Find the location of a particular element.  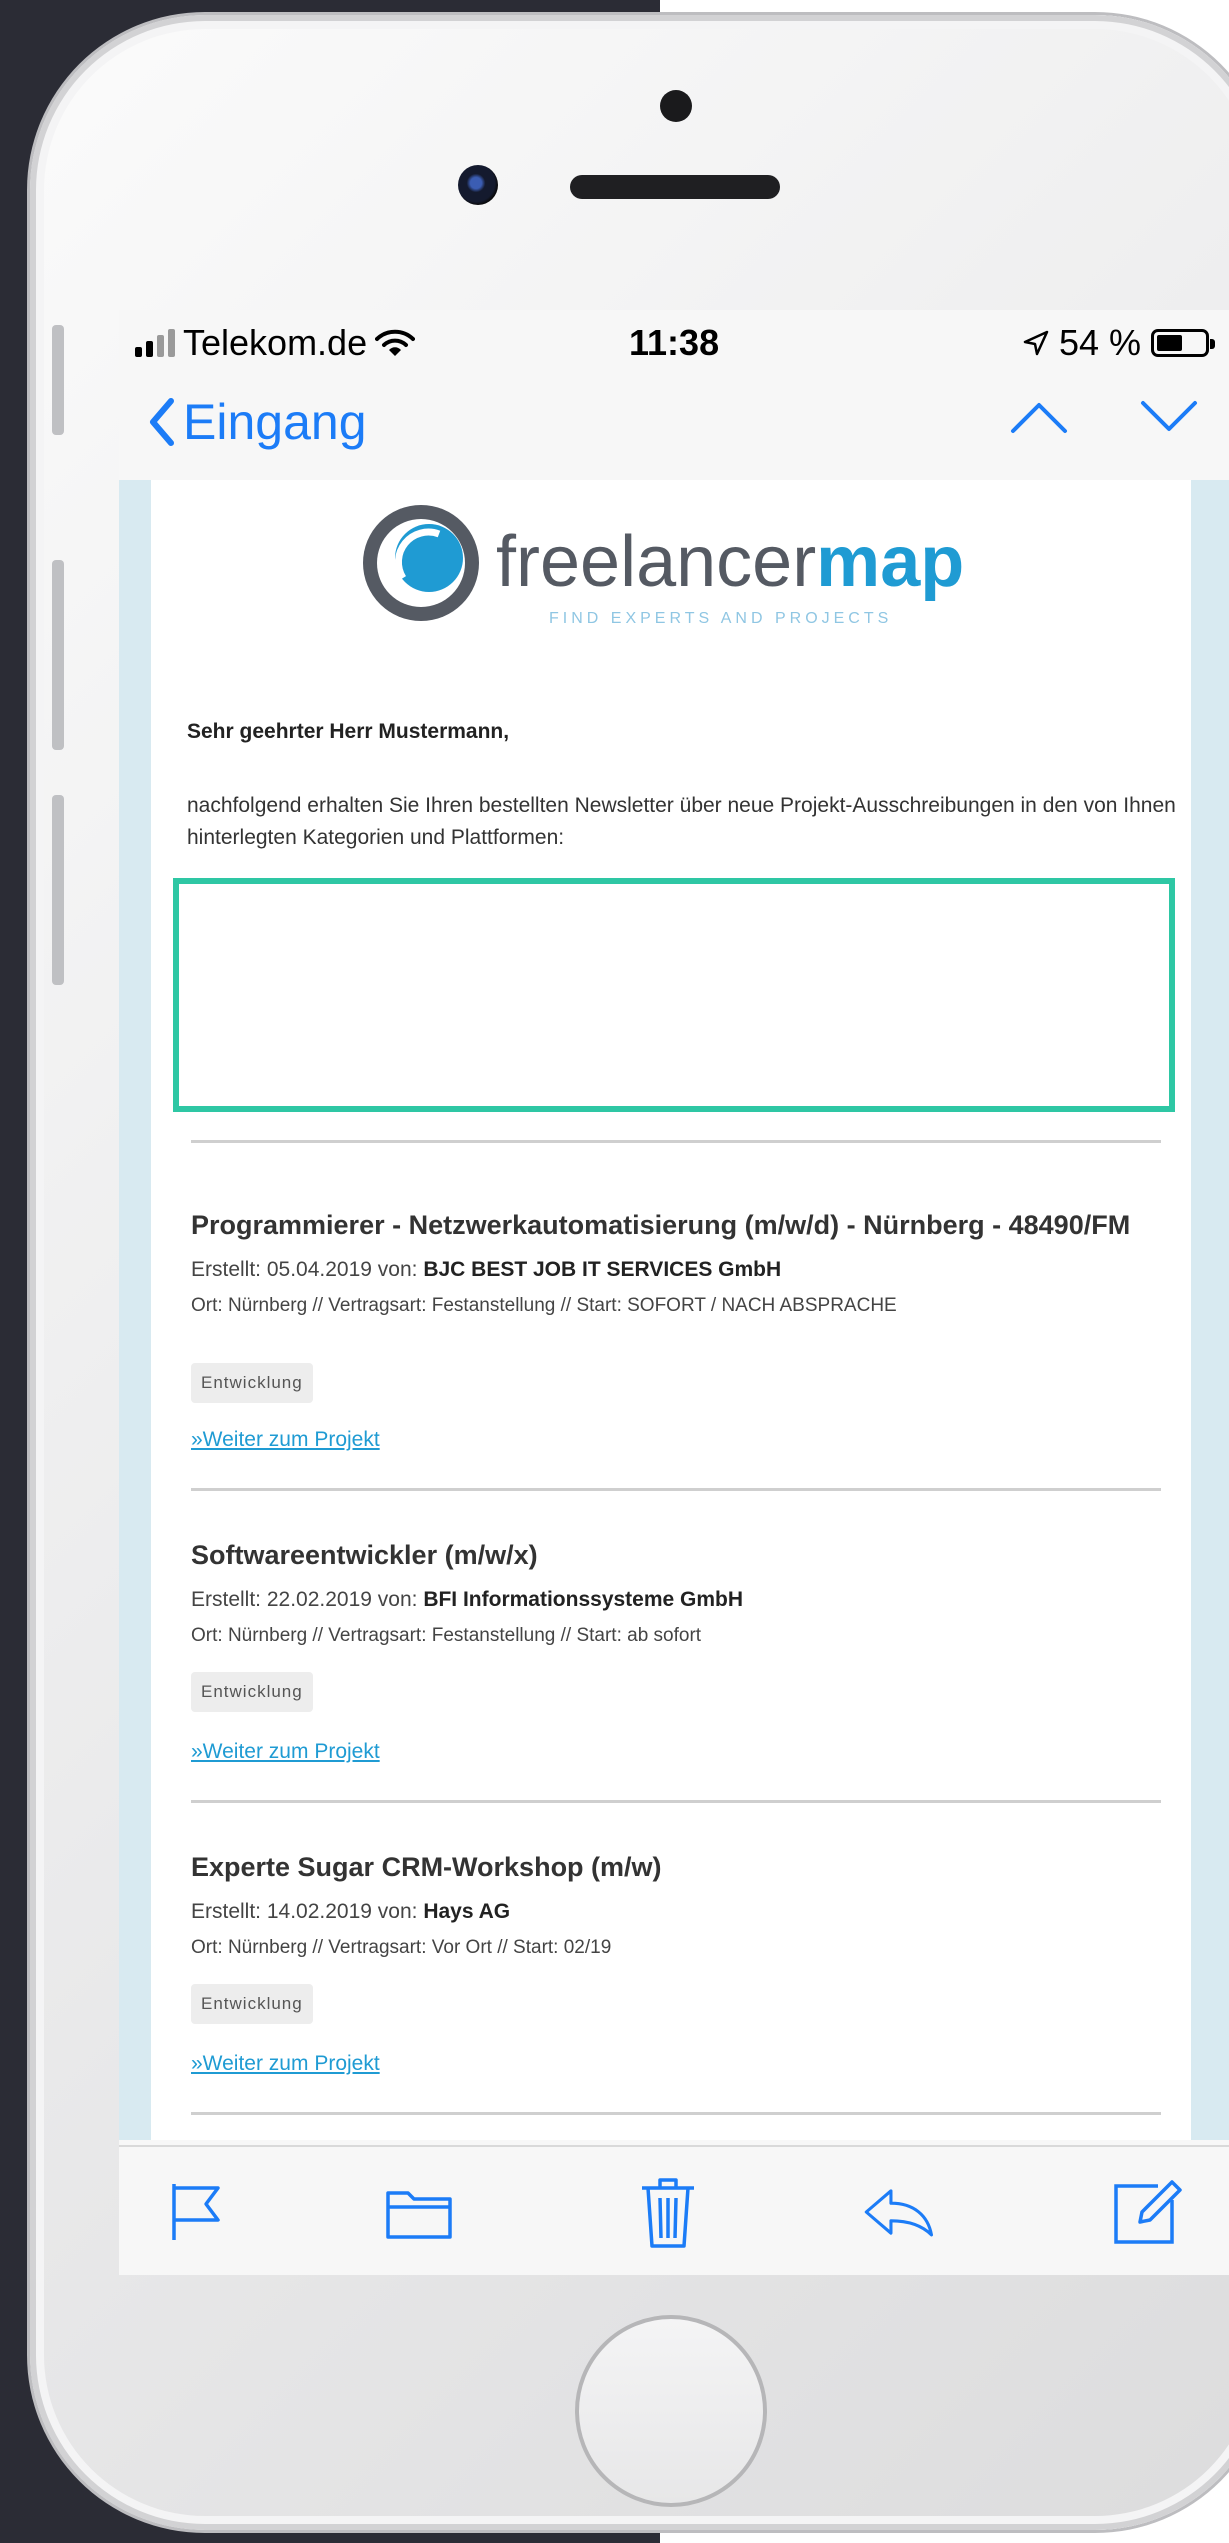

back-button: Eingang is located at coordinates (257, 422).